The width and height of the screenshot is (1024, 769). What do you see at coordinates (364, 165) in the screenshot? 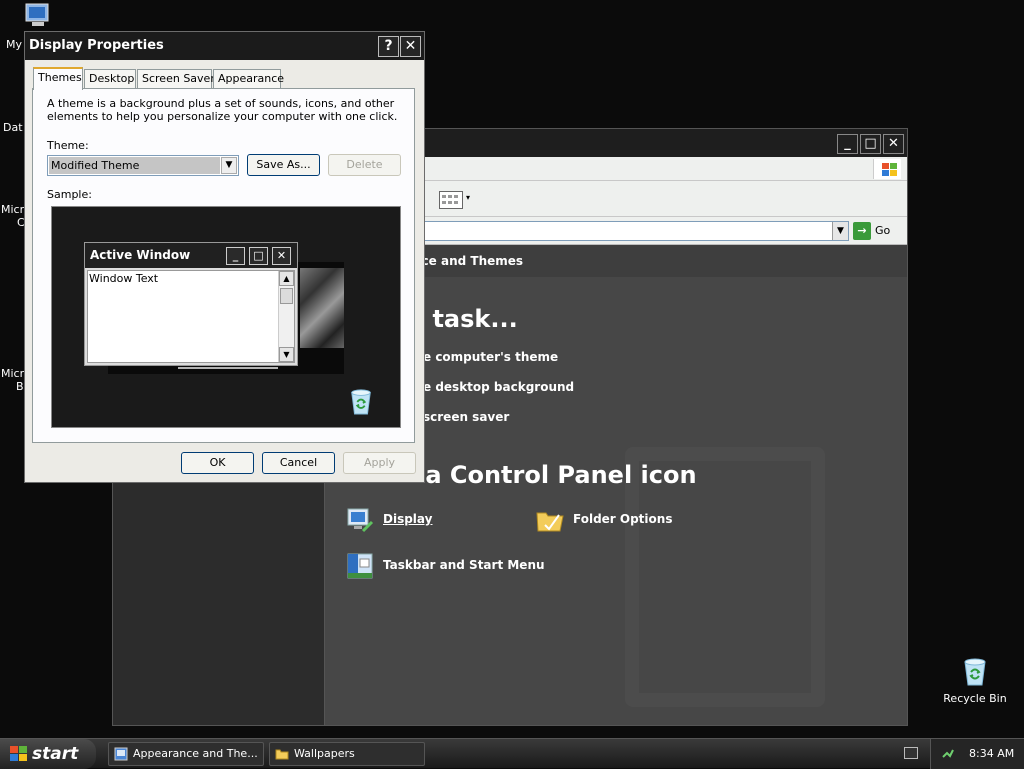
I see `delete-button: Delete` at bounding box center [364, 165].